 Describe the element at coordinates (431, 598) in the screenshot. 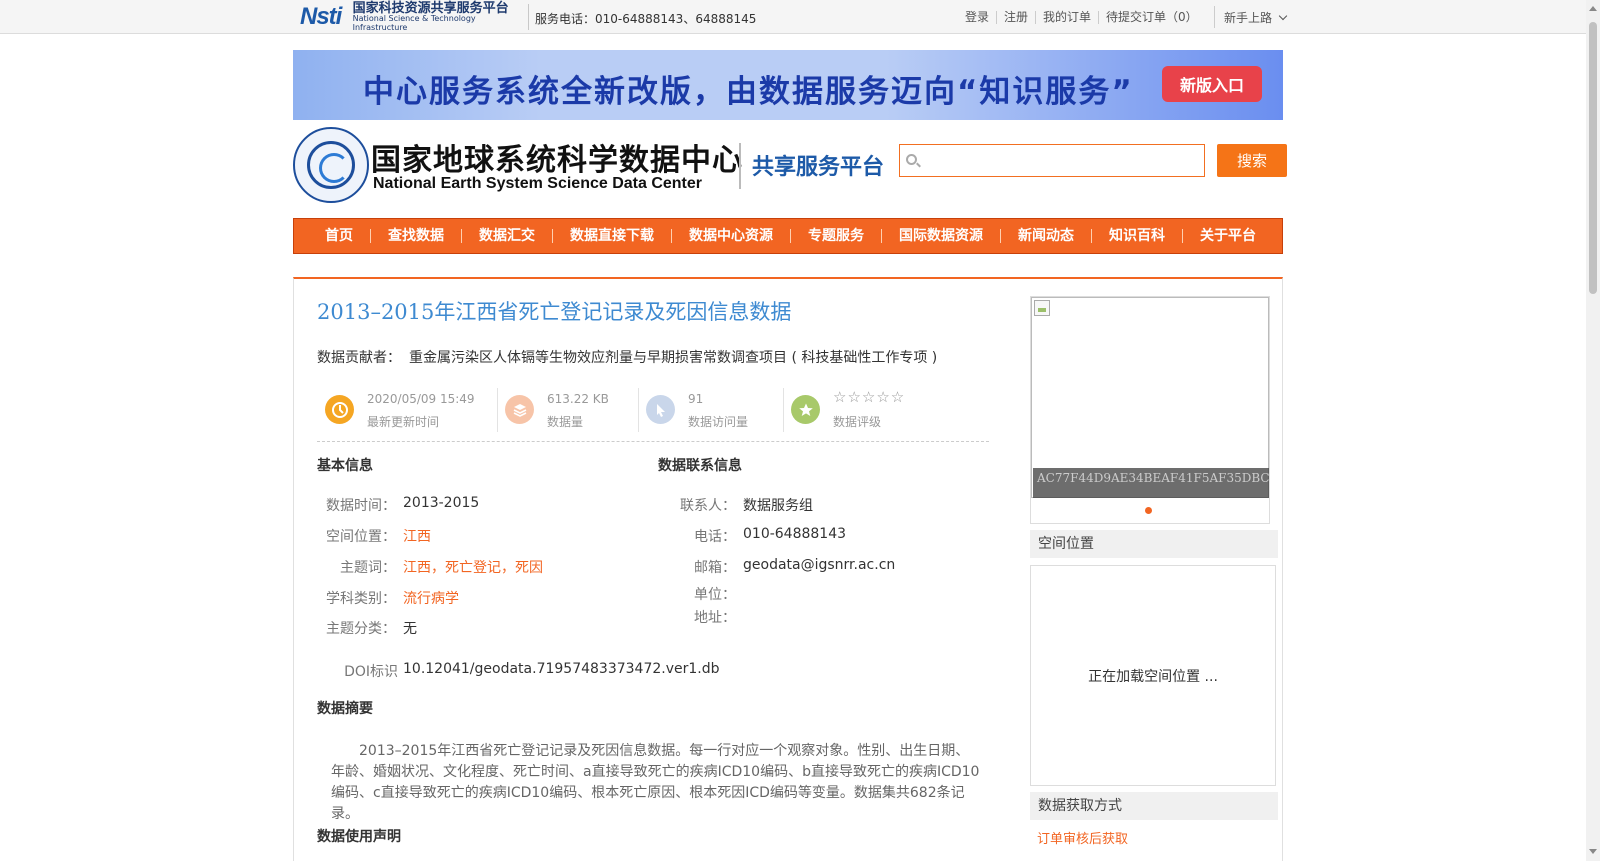

I see `discipline-link: 流行病学` at that location.